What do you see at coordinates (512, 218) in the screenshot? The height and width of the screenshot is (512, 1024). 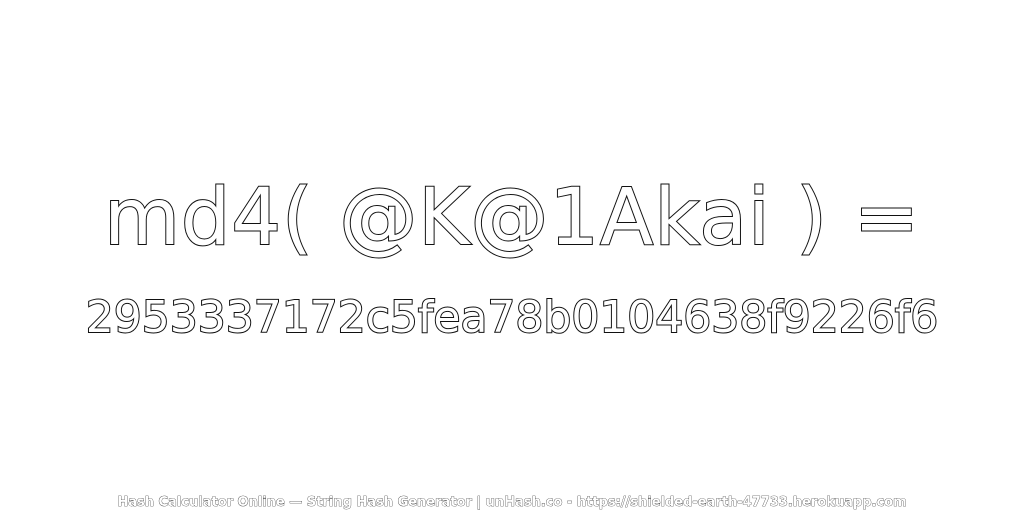 I see `hash-expression: md4( @K@1Akai ) =` at bounding box center [512, 218].